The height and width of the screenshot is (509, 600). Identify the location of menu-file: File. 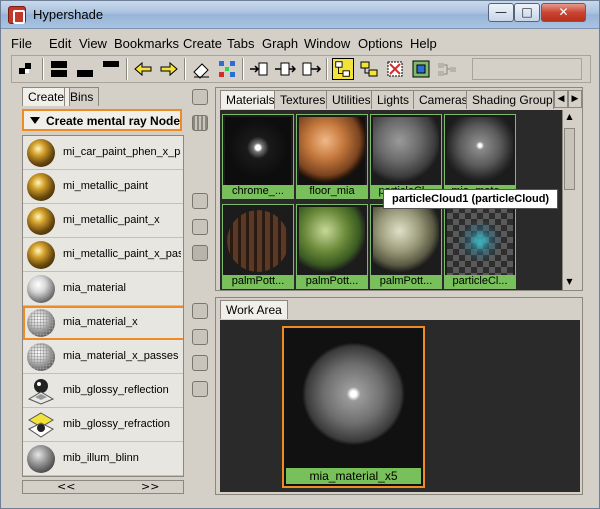
(21, 43).